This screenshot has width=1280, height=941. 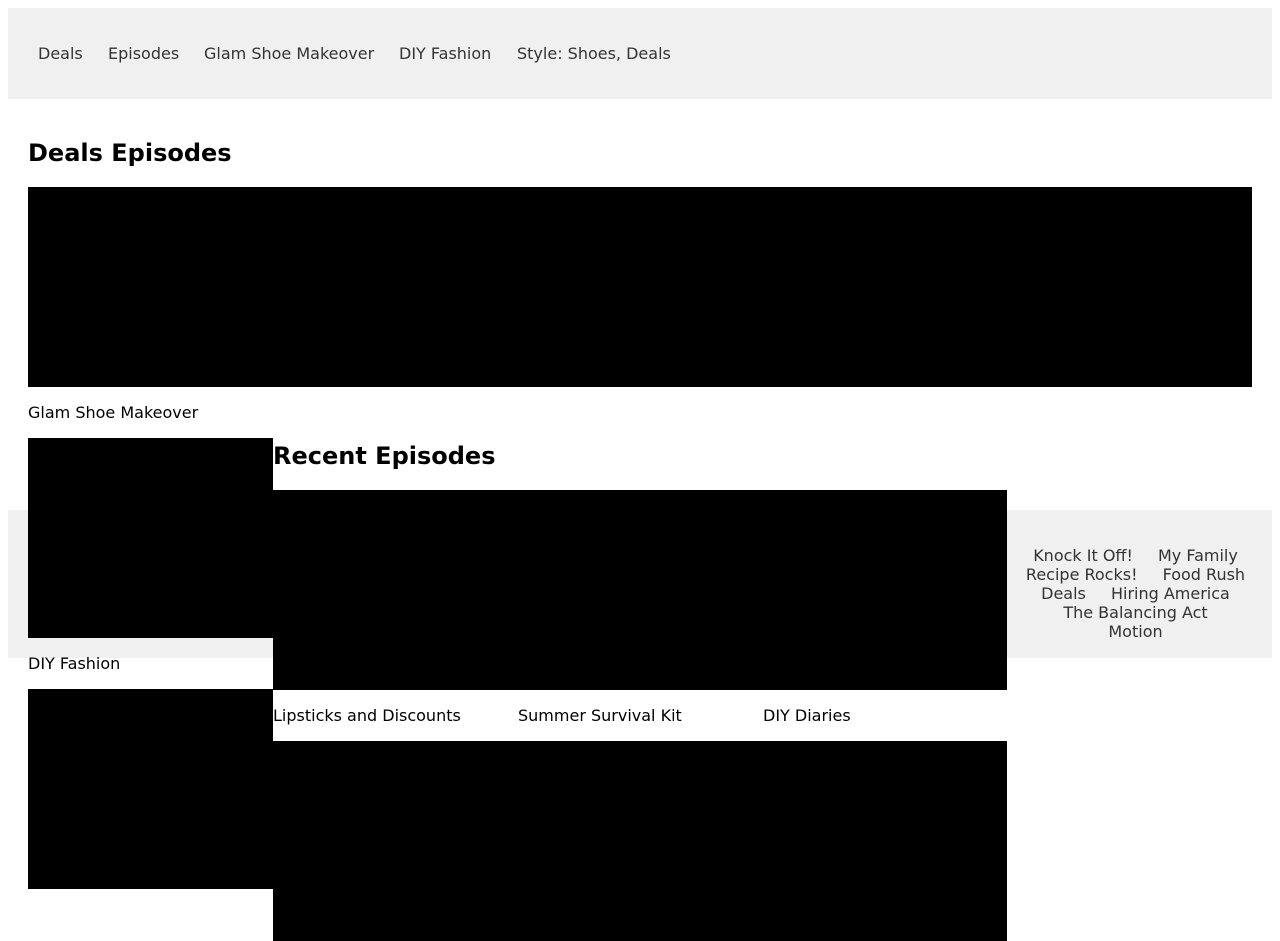 I want to click on recent-featured-thumbnail, so click(x=640, y=590).